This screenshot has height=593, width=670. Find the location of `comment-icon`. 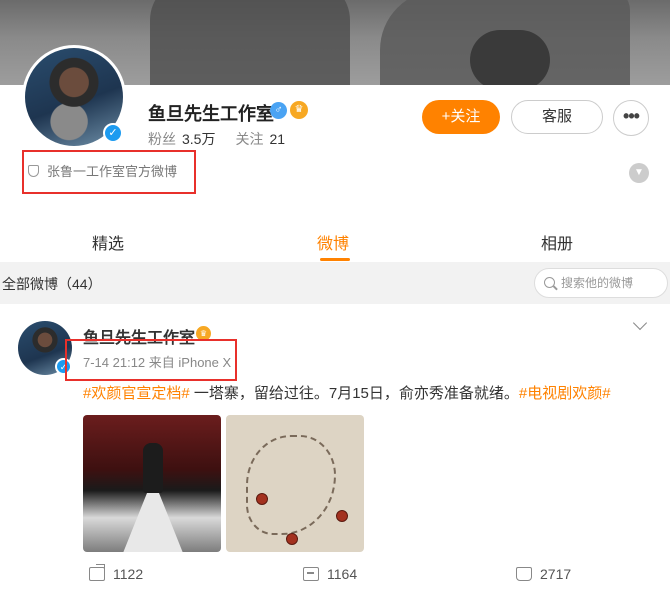

comment-icon is located at coordinates (311, 574).